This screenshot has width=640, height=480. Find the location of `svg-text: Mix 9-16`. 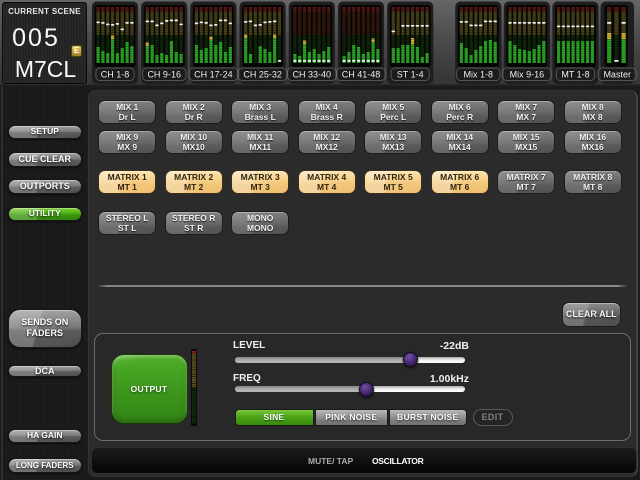

svg-text: Mix 9-16 is located at coordinates (527, 74).